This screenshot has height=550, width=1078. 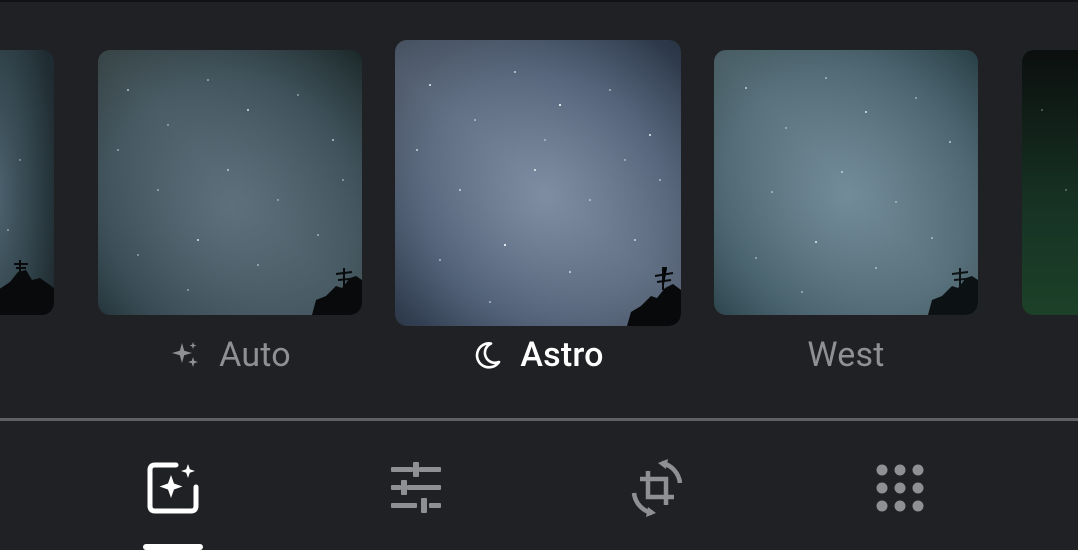 What do you see at coordinates (255, 355) in the screenshot?
I see `filter-label-text: Auto` at bounding box center [255, 355].